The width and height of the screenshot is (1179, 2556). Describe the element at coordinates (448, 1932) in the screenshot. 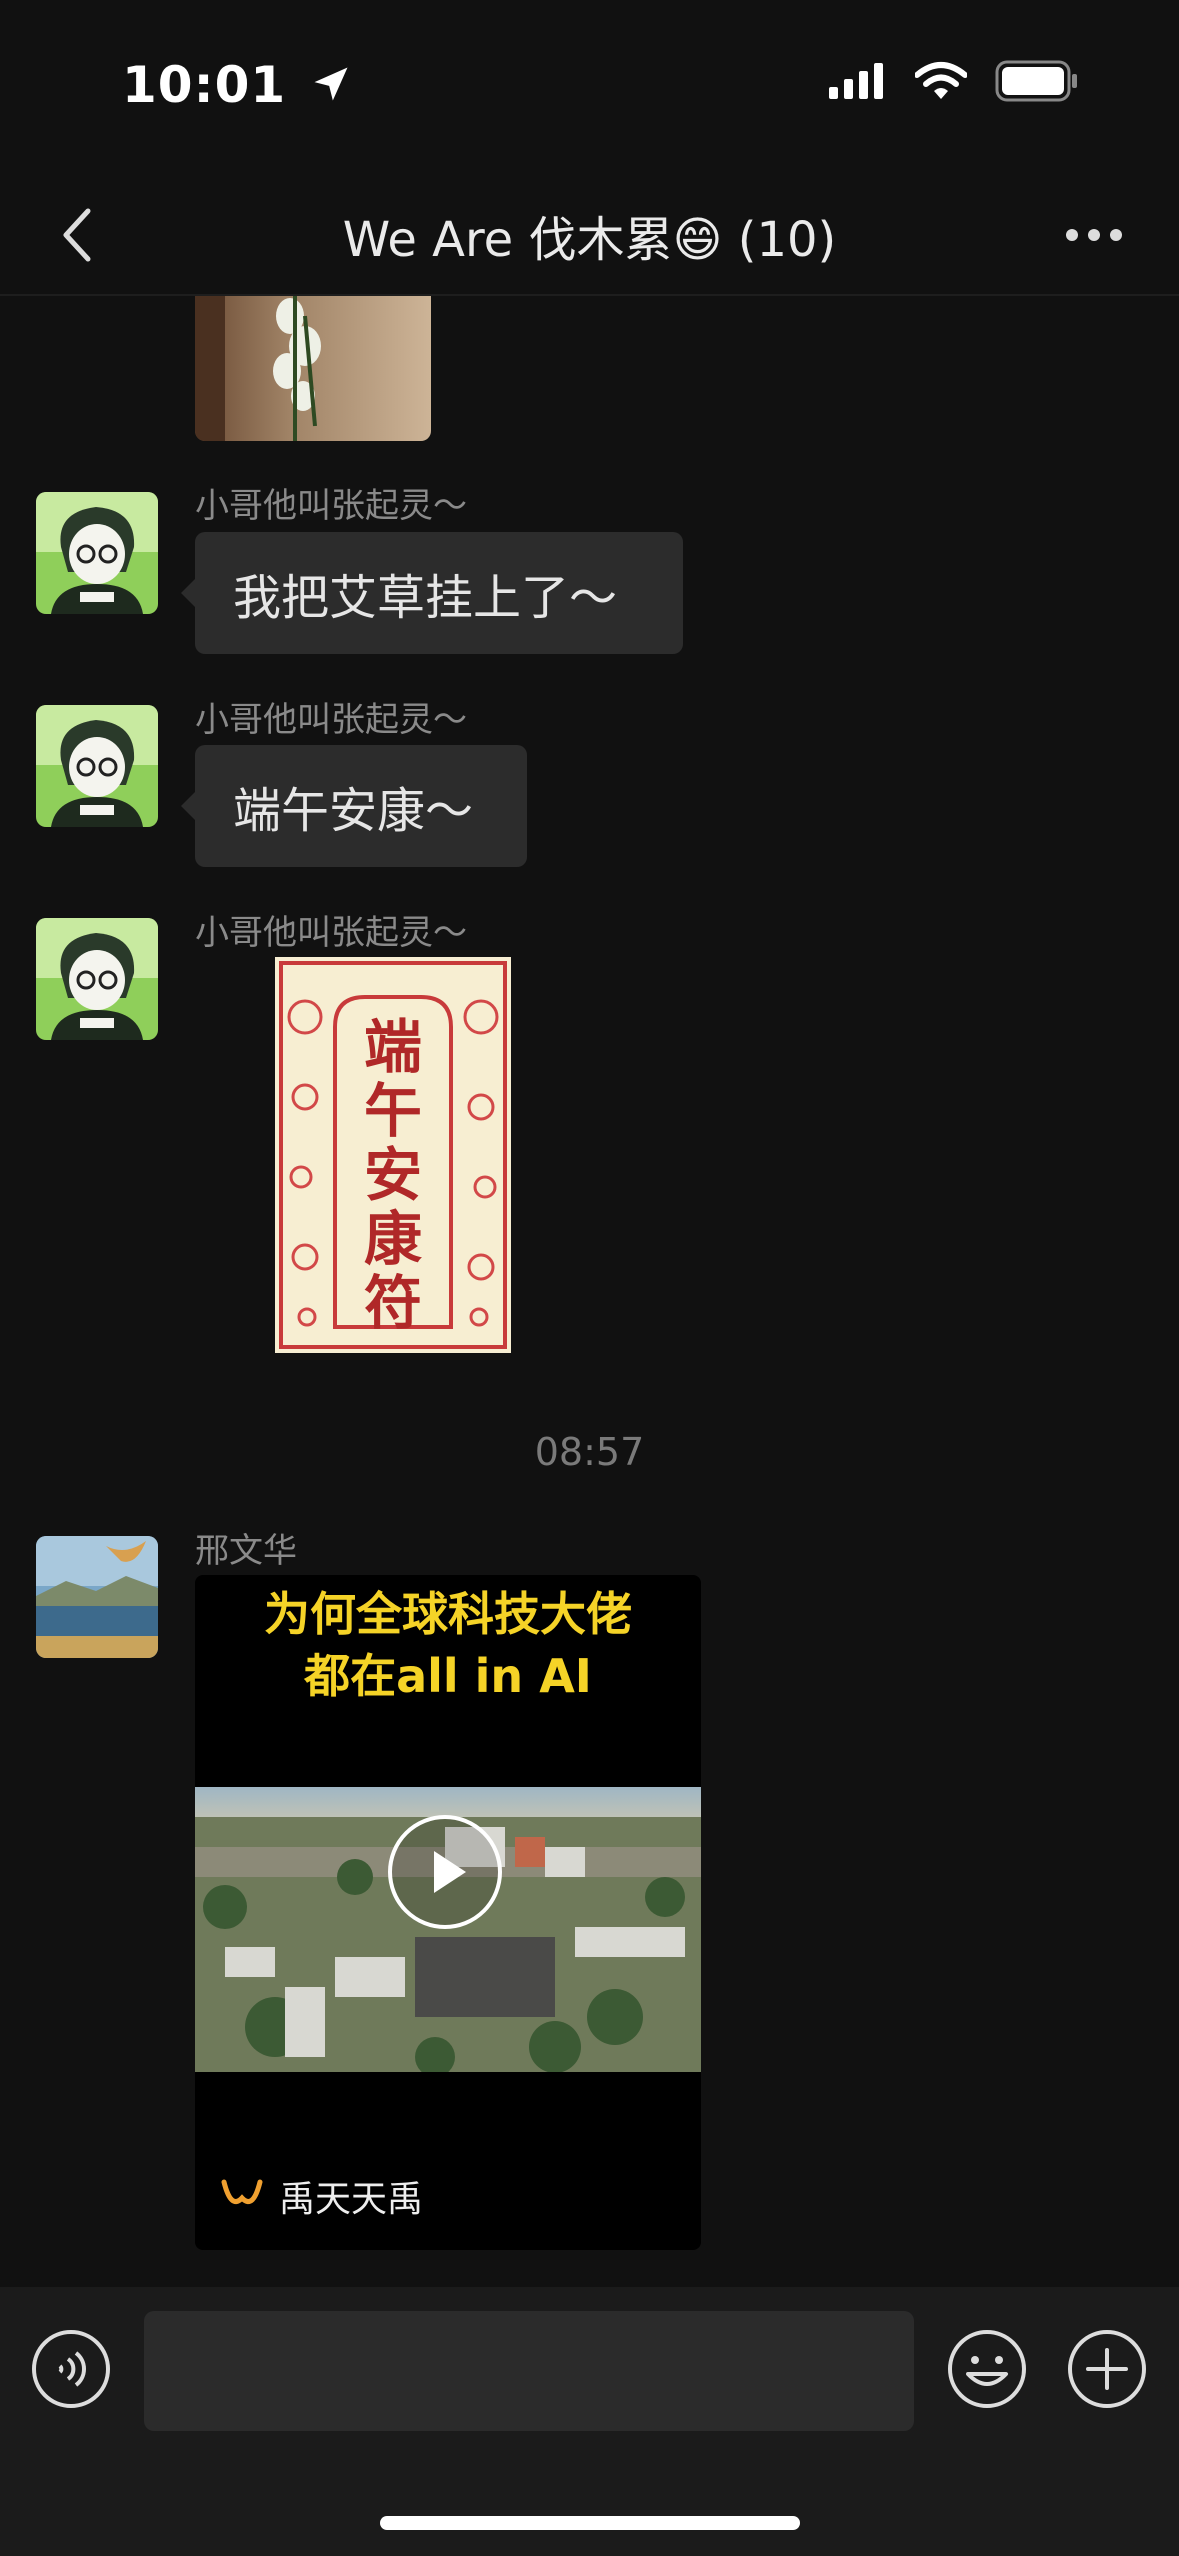

I see `video-thumbnail` at that location.